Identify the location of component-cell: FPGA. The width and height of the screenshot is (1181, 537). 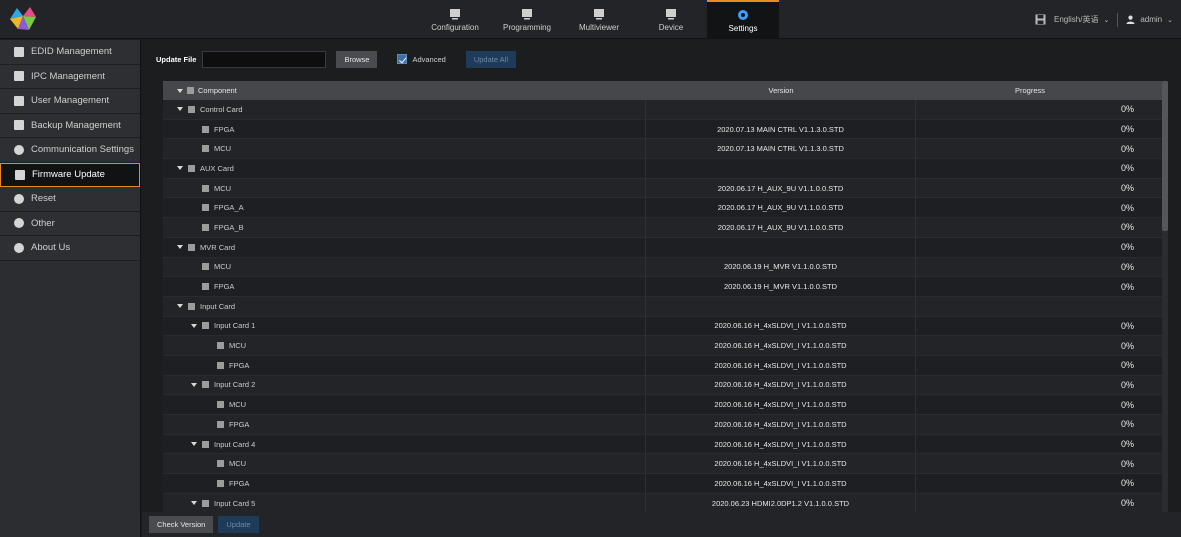
(404, 483).